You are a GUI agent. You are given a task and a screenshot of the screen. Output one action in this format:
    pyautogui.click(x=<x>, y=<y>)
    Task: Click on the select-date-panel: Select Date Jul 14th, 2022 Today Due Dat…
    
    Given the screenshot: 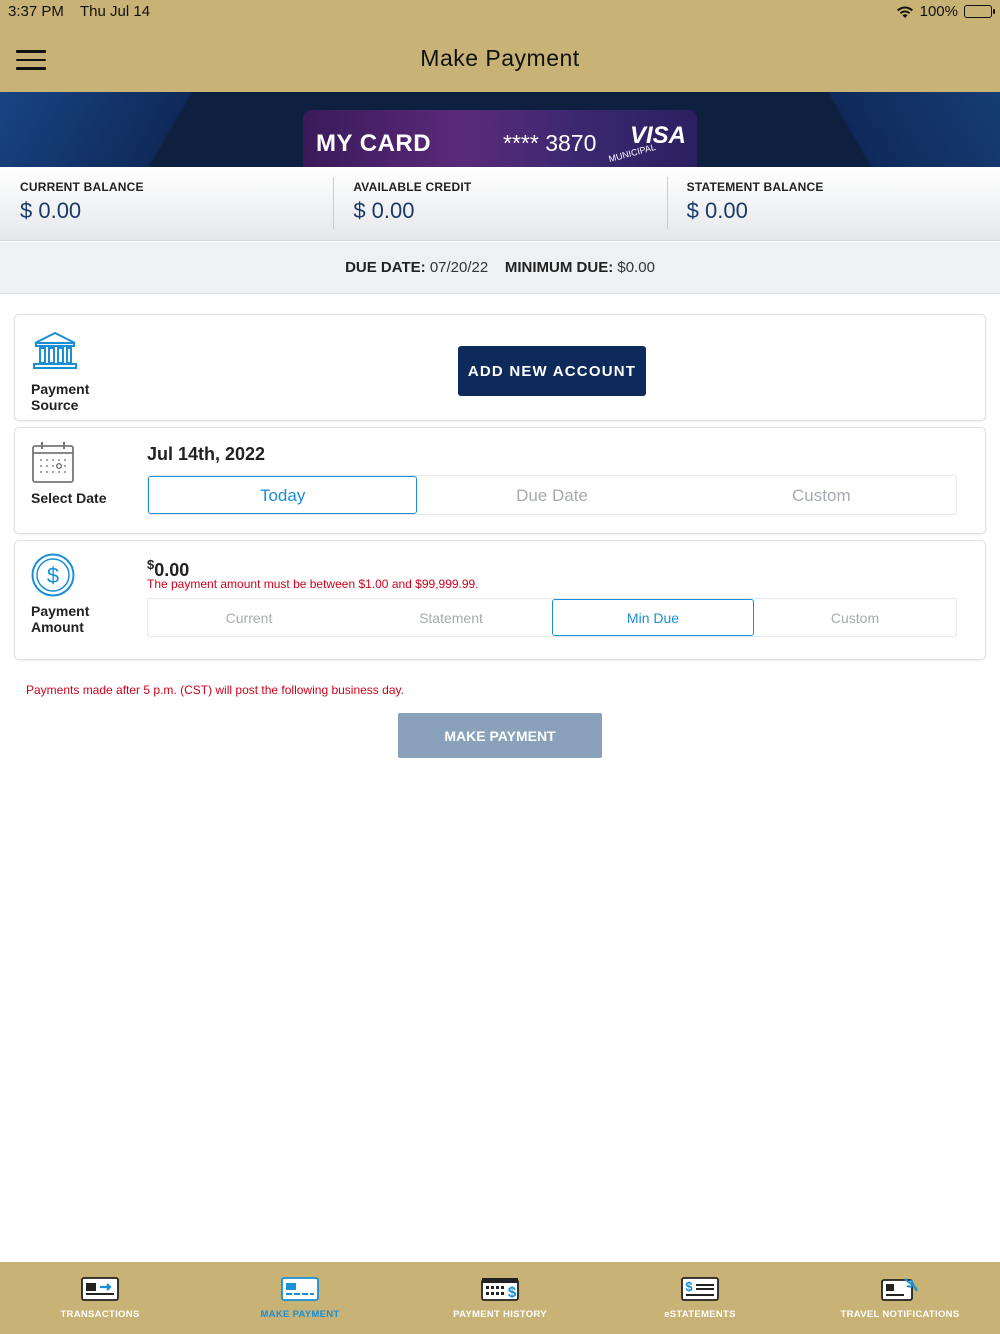 What is the action you would take?
    pyautogui.click(x=500, y=480)
    